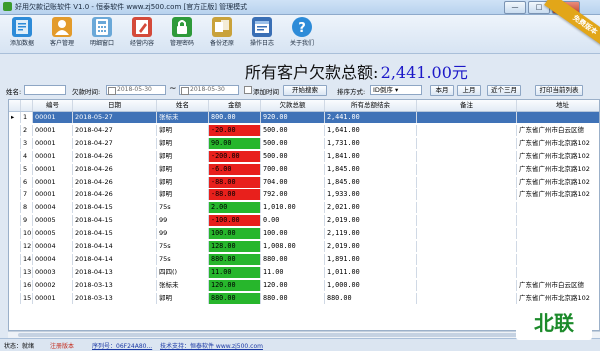 Image resolution: width=600 pixels, height=351 pixels. What do you see at coordinates (45, 90) in the screenshot?
I see `name-input` at bounding box center [45, 90].